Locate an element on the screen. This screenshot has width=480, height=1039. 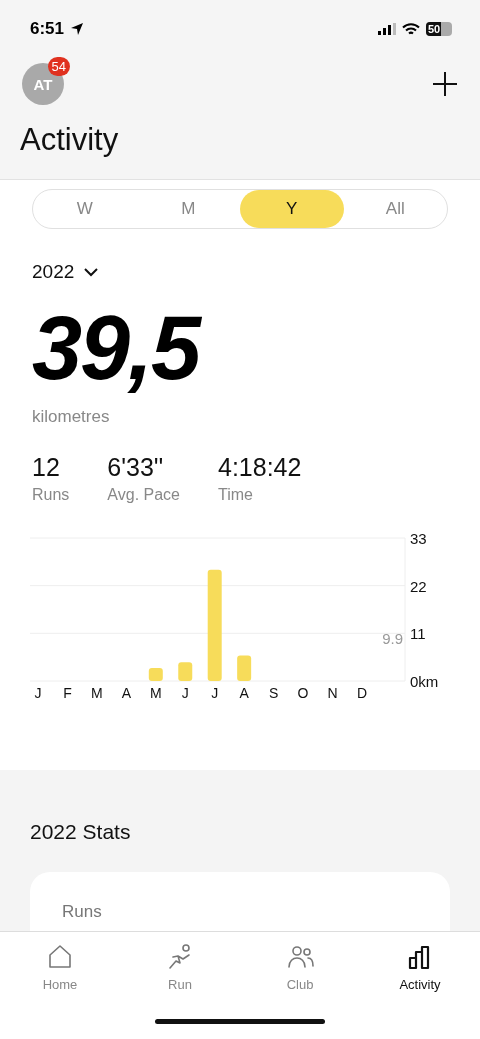
people-icon is located at coordinates (300, 957).